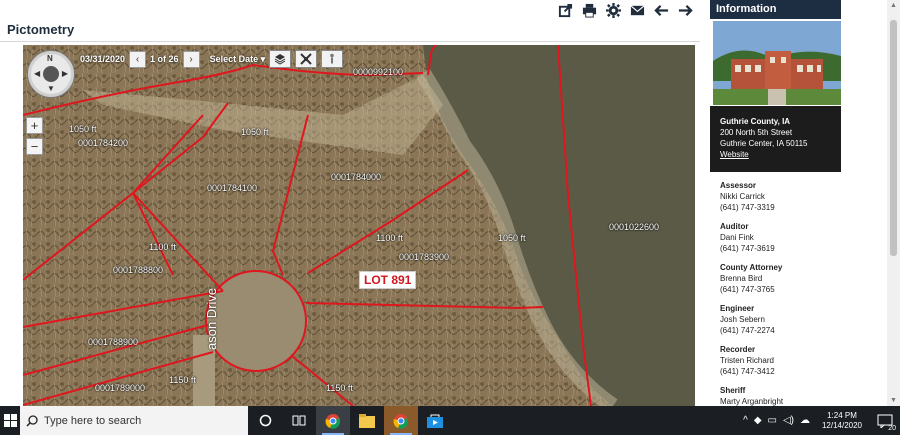  I want to click on website-link: Website, so click(775, 154).